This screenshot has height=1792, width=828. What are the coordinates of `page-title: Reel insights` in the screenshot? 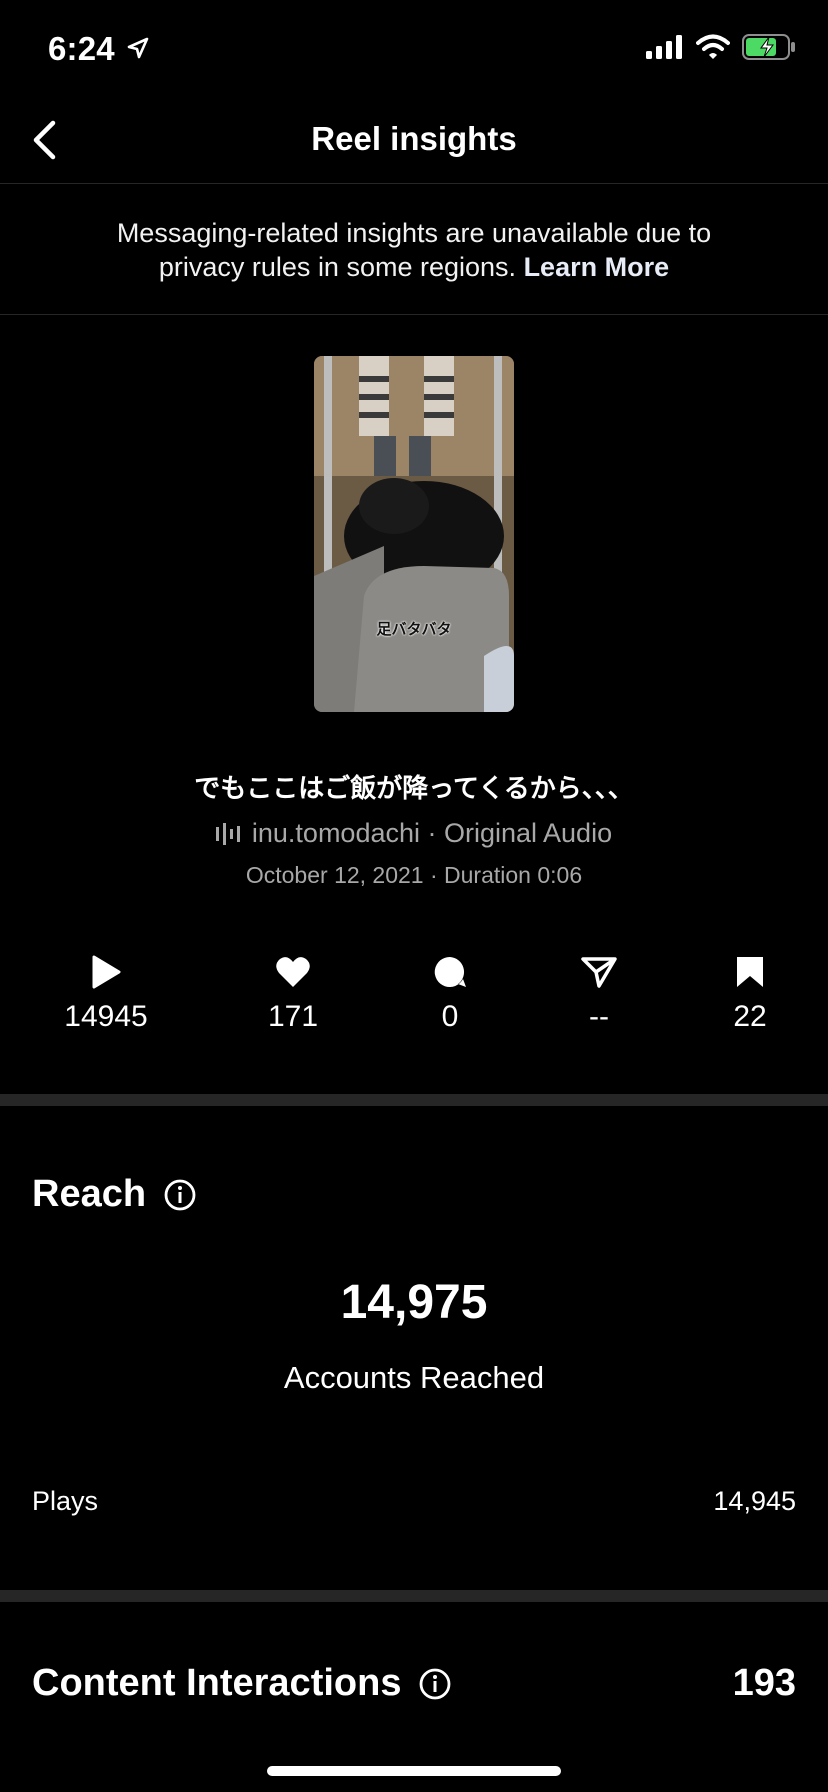 It's located at (414, 138).